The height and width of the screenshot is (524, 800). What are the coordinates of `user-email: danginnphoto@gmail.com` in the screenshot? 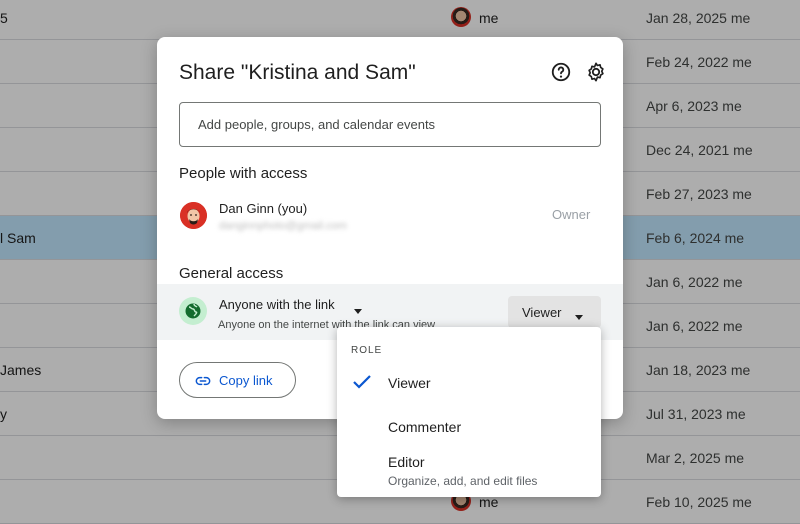 It's located at (283, 226).